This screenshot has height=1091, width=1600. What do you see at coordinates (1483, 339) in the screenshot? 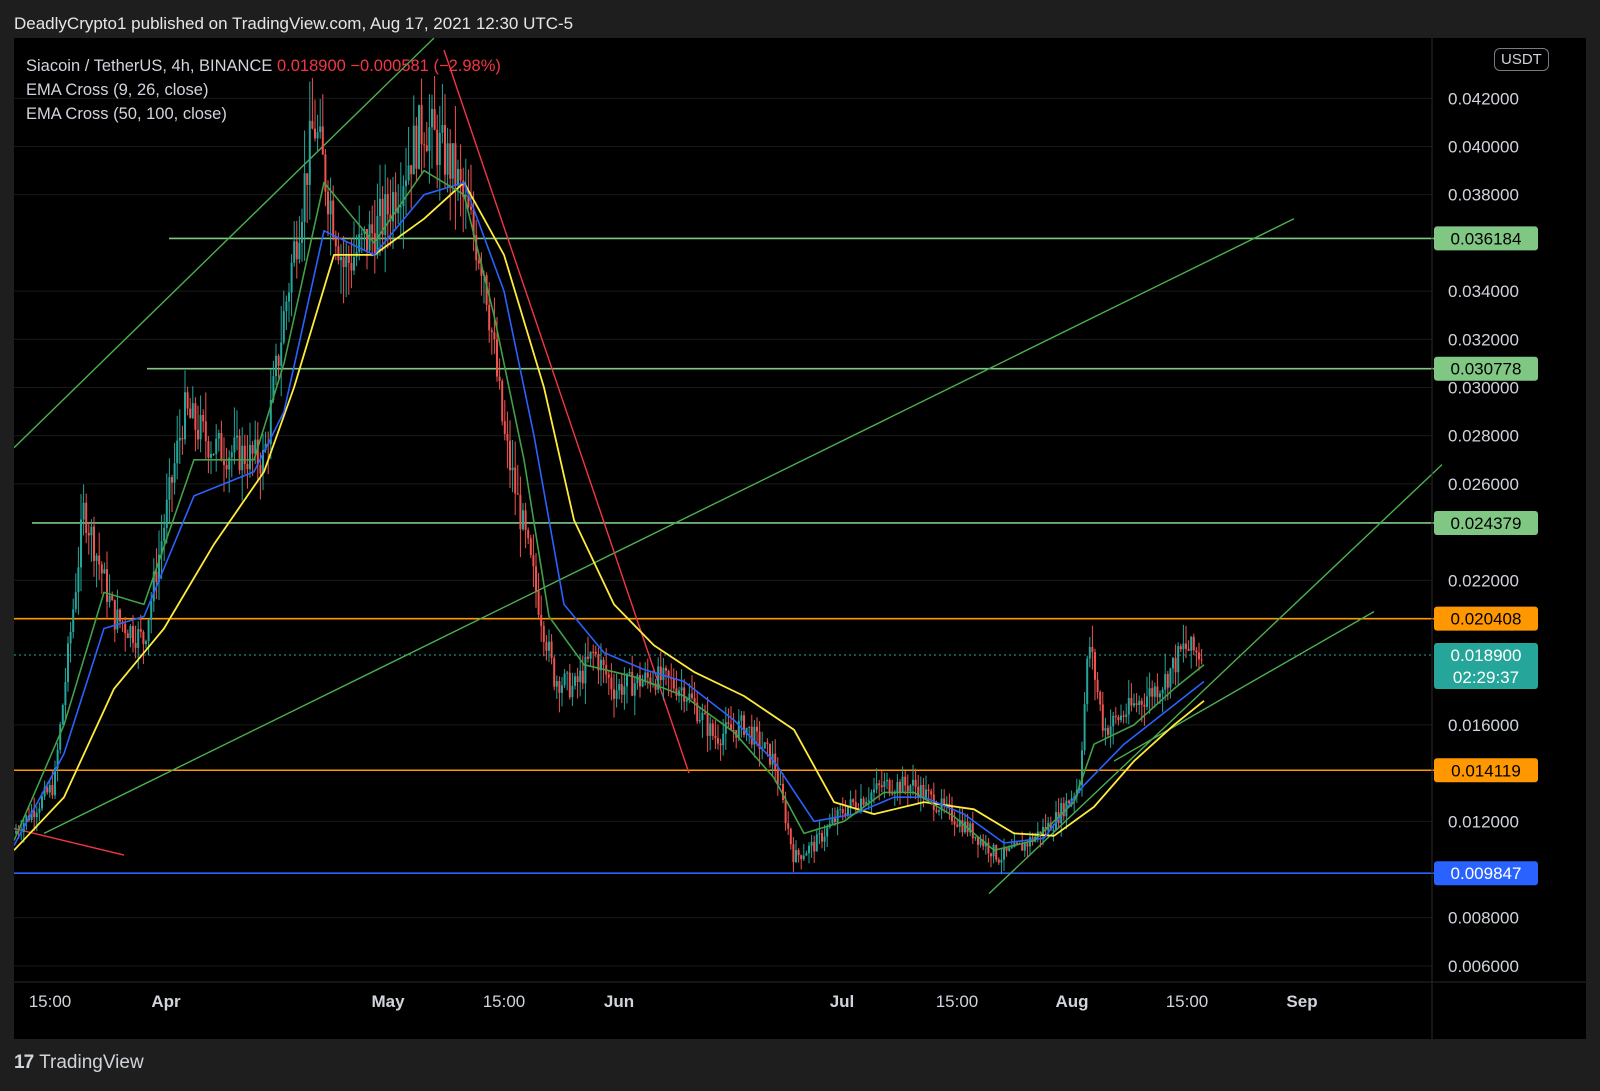
I see `y-tick-label: 0.032000` at bounding box center [1483, 339].